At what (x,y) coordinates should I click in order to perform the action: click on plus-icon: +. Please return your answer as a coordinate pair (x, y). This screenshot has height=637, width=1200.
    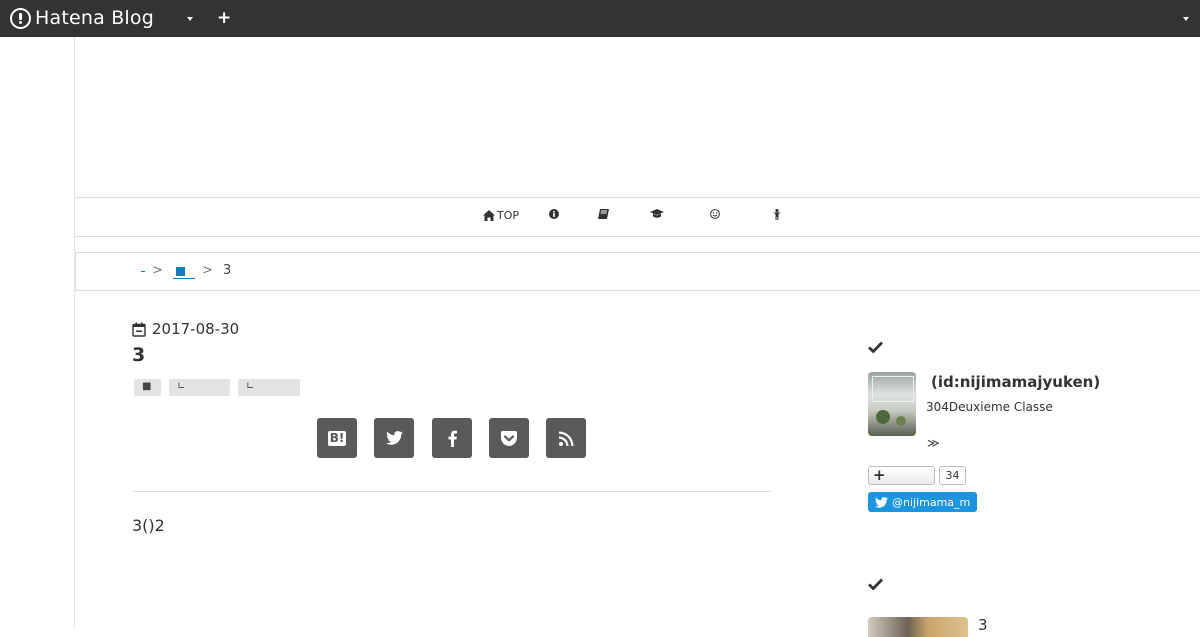
    Looking at the image, I should click on (879, 475).